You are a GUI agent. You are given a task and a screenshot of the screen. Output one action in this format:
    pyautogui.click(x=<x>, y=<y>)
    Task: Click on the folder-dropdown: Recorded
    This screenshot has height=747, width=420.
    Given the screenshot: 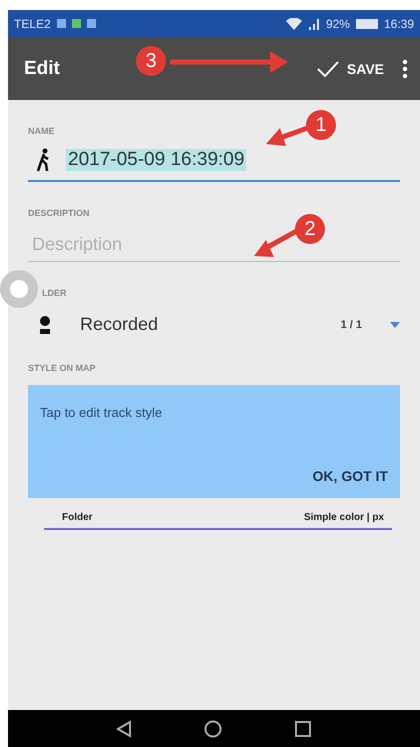 What is the action you would take?
    pyautogui.click(x=196, y=324)
    